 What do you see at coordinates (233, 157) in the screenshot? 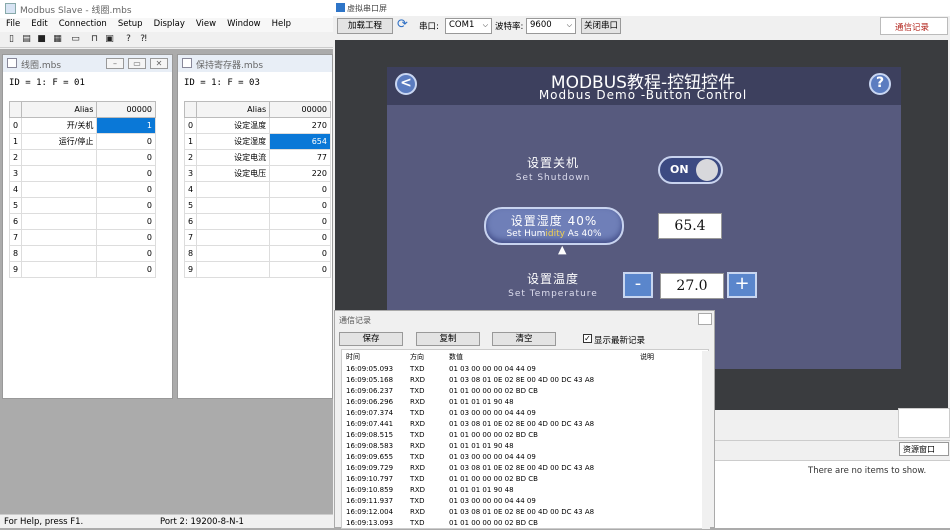
I see `alias-cell: 设定电流` at bounding box center [233, 157].